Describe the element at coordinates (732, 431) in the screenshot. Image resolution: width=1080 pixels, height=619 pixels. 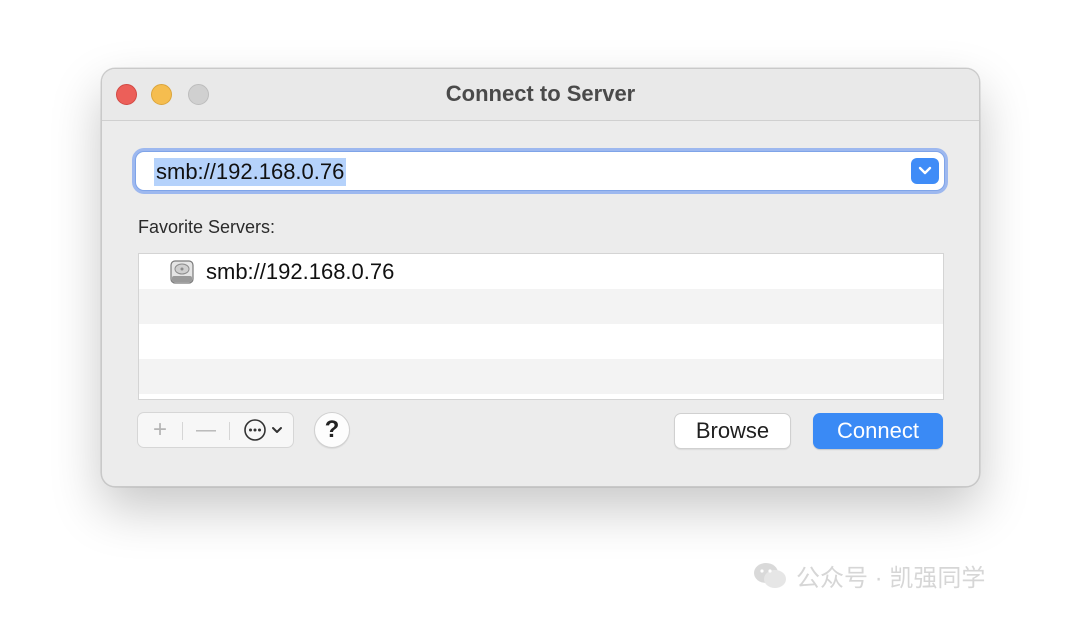
I see `browse-button: Browse` at that location.